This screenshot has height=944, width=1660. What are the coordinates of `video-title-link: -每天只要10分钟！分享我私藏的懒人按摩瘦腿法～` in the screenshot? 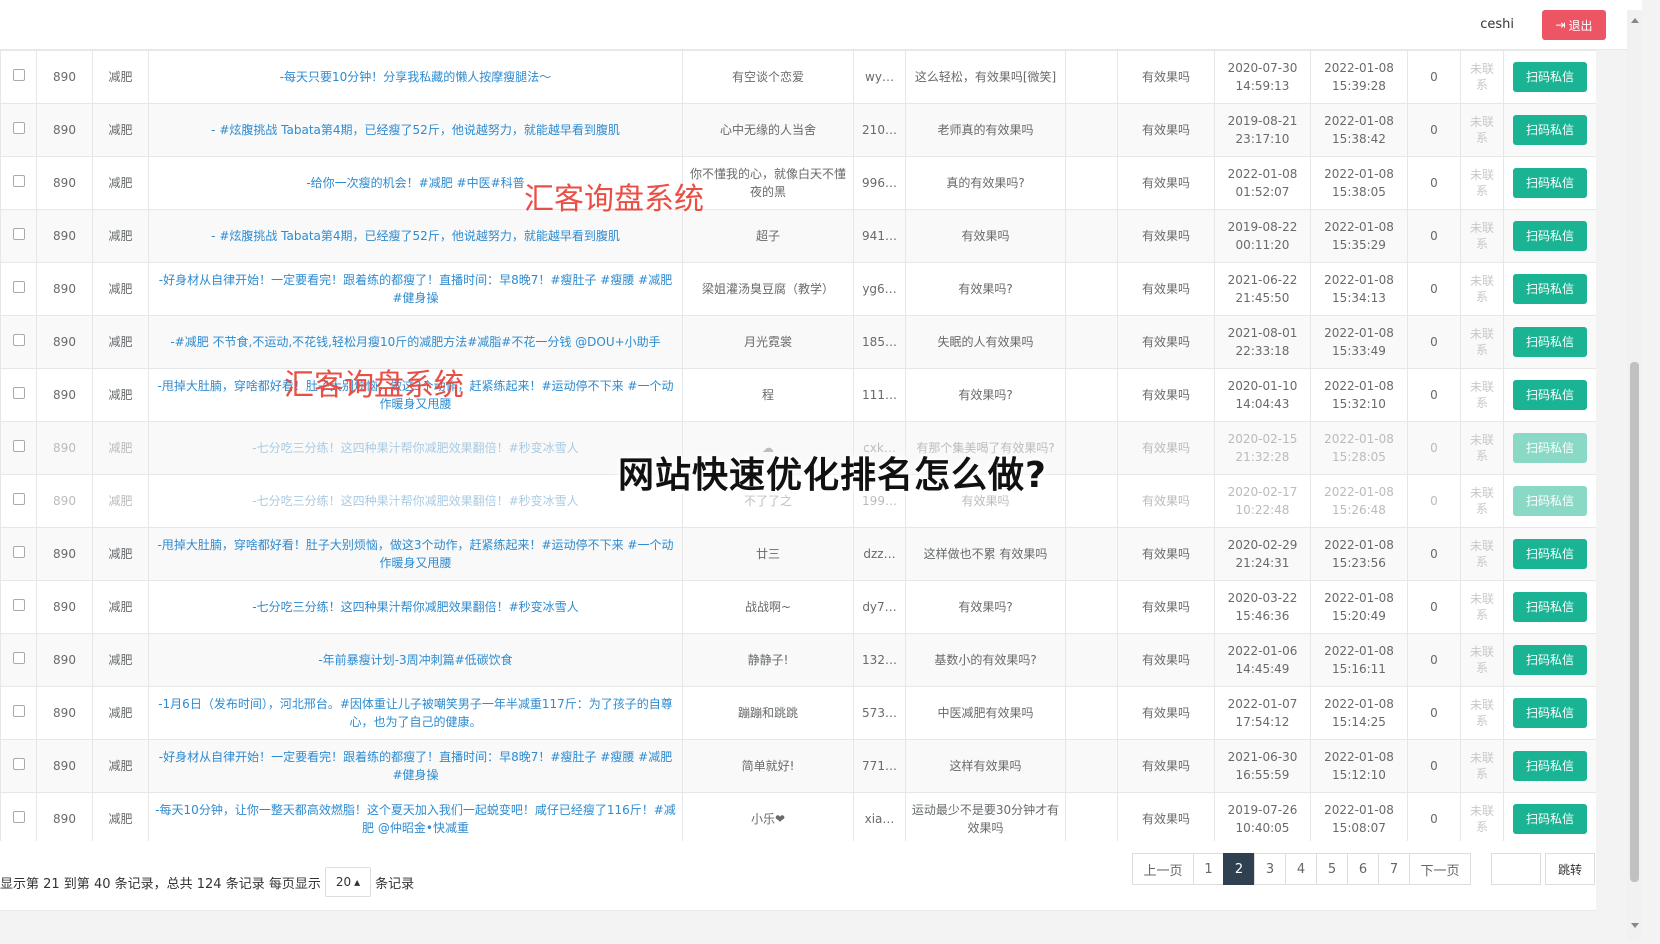 It's located at (416, 77).